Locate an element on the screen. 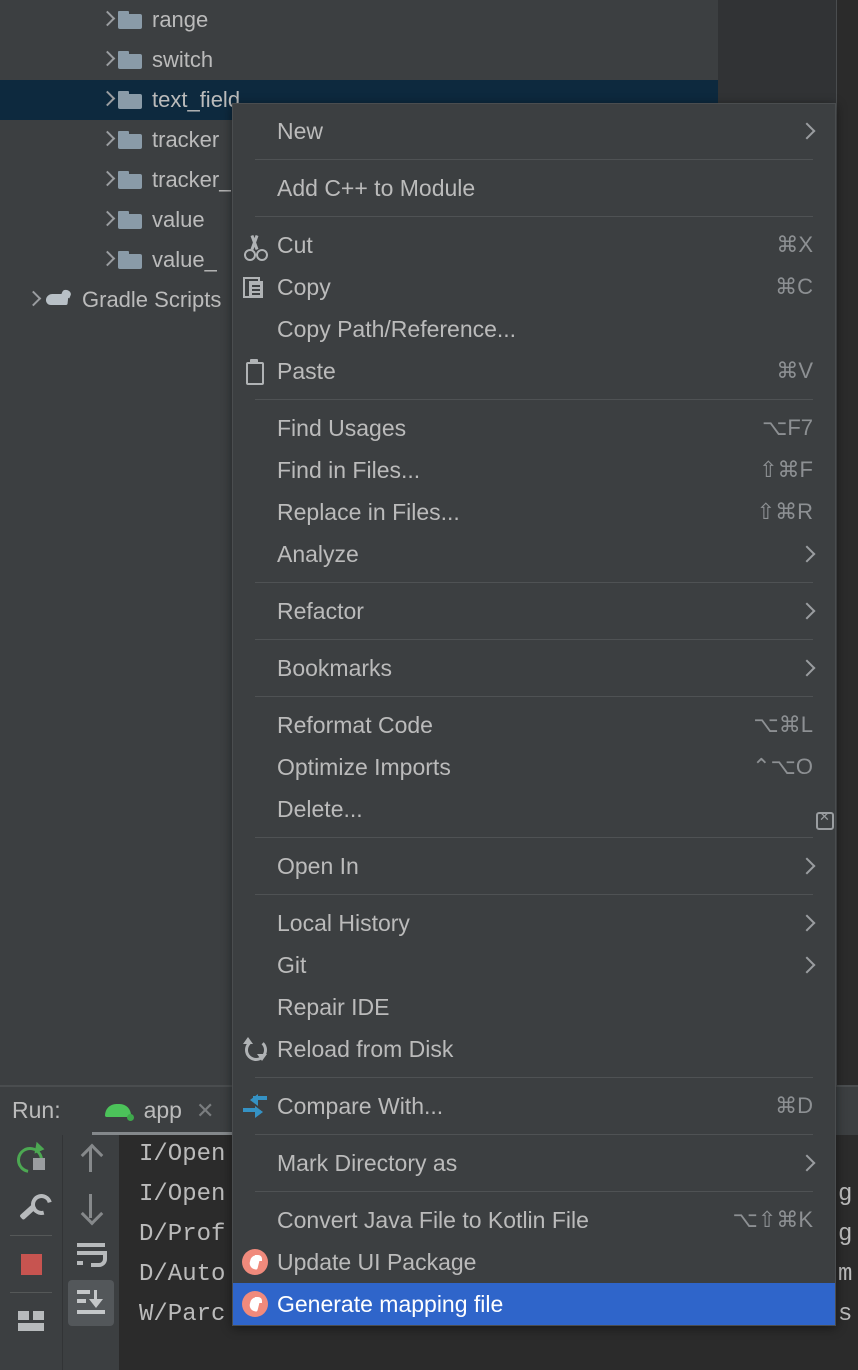 The image size is (858, 1370). arrow-down-icon is located at coordinates (91, 1207).